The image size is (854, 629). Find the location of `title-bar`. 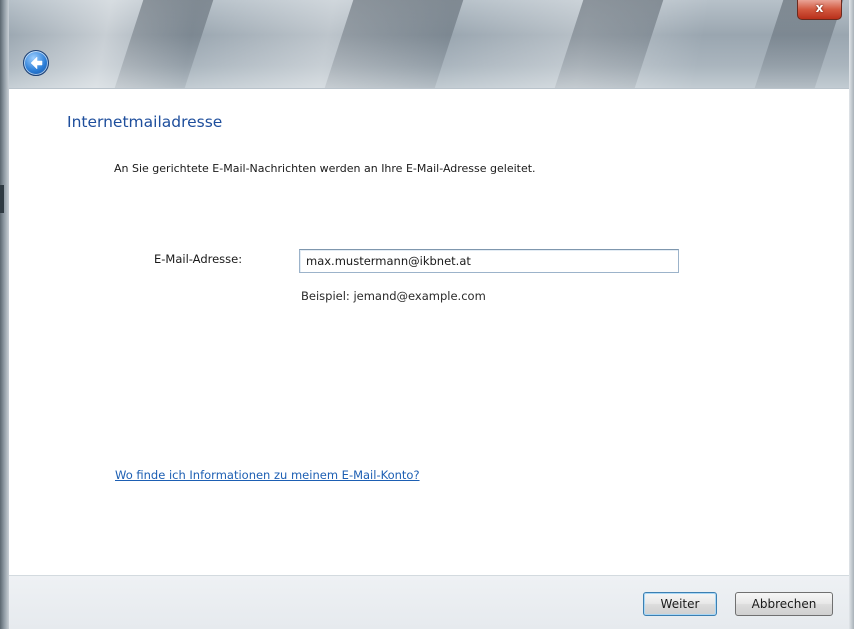

title-bar is located at coordinates (429, 44).